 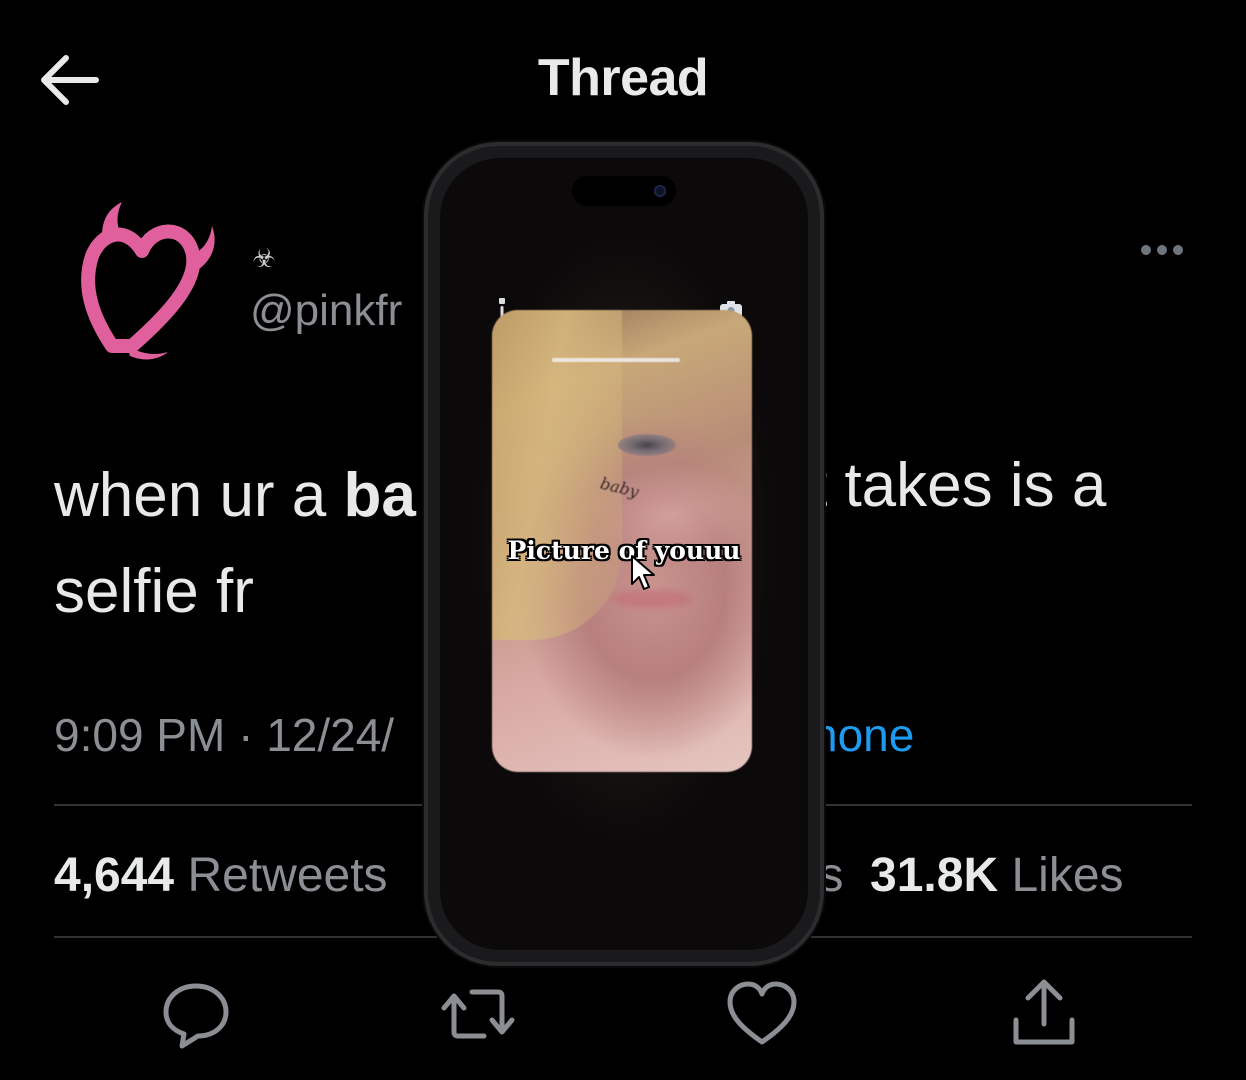 I want to click on cursor-icon, so click(x=643, y=572).